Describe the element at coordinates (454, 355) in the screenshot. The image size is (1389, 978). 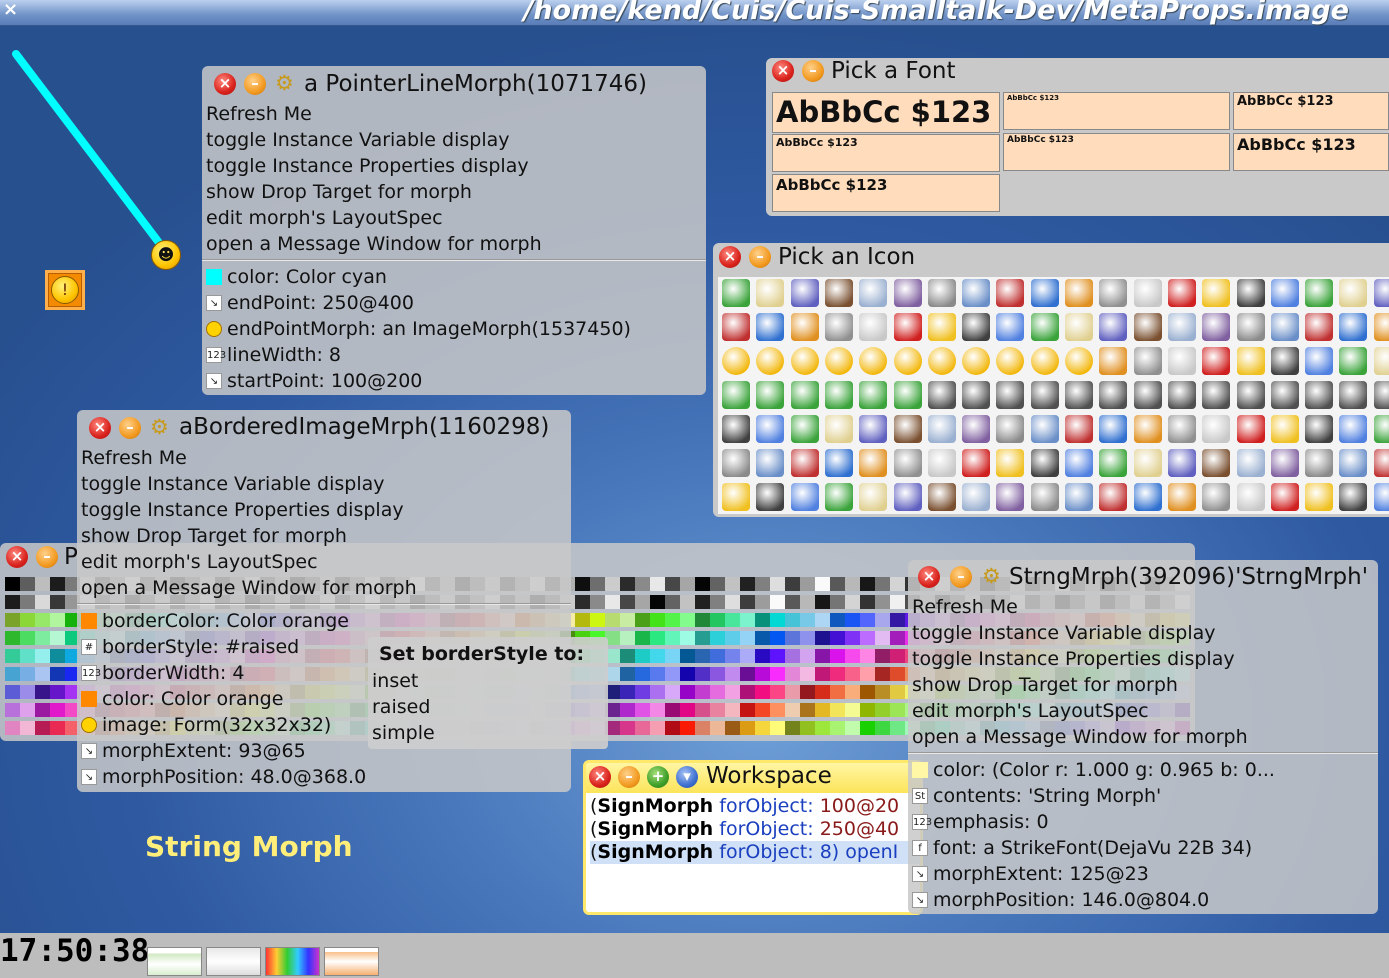
I see `prop-linewidth: 123 lineWidth: 8` at that location.